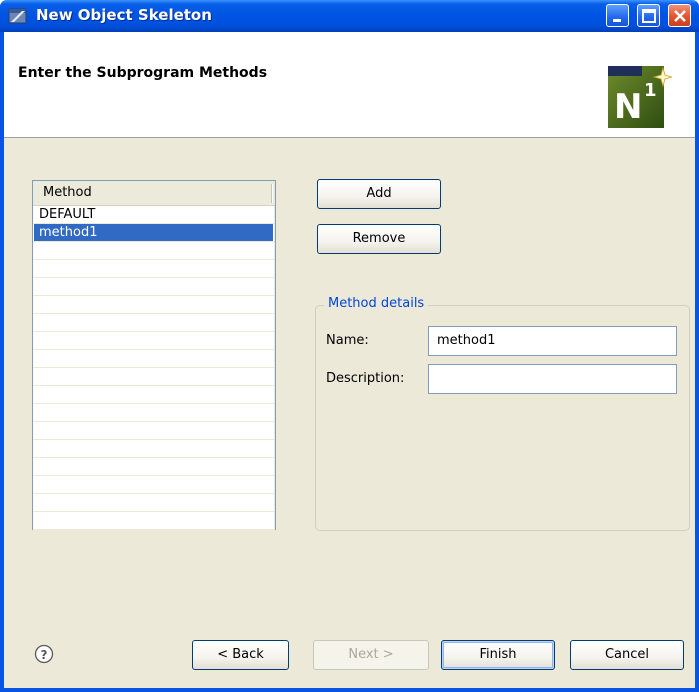  I want to click on column-header-method: Method, so click(67, 192).